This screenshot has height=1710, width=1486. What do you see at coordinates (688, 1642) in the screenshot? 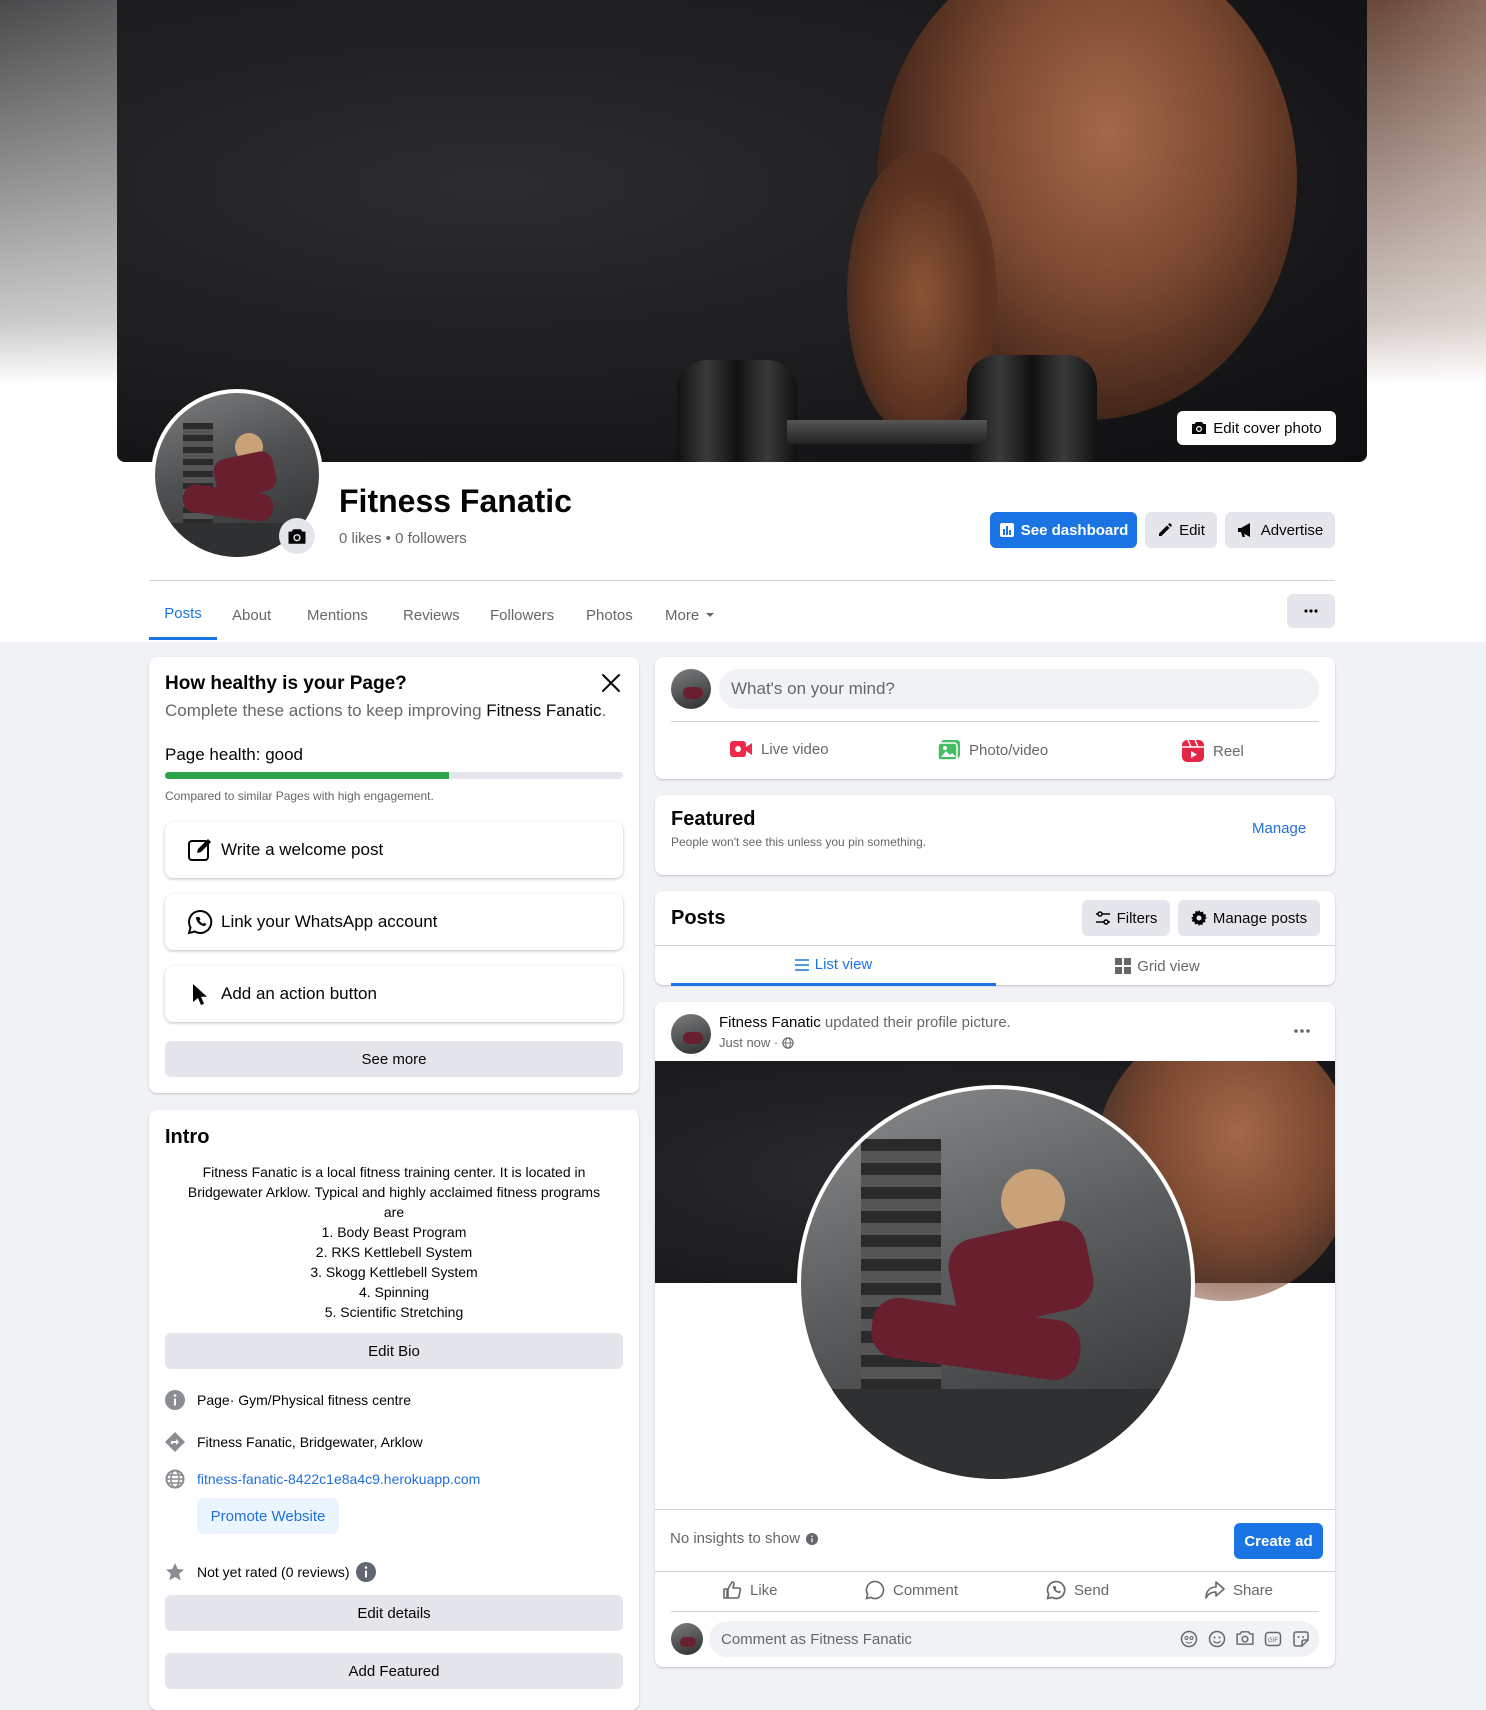
I see `avatar-figure-shape` at bounding box center [688, 1642].